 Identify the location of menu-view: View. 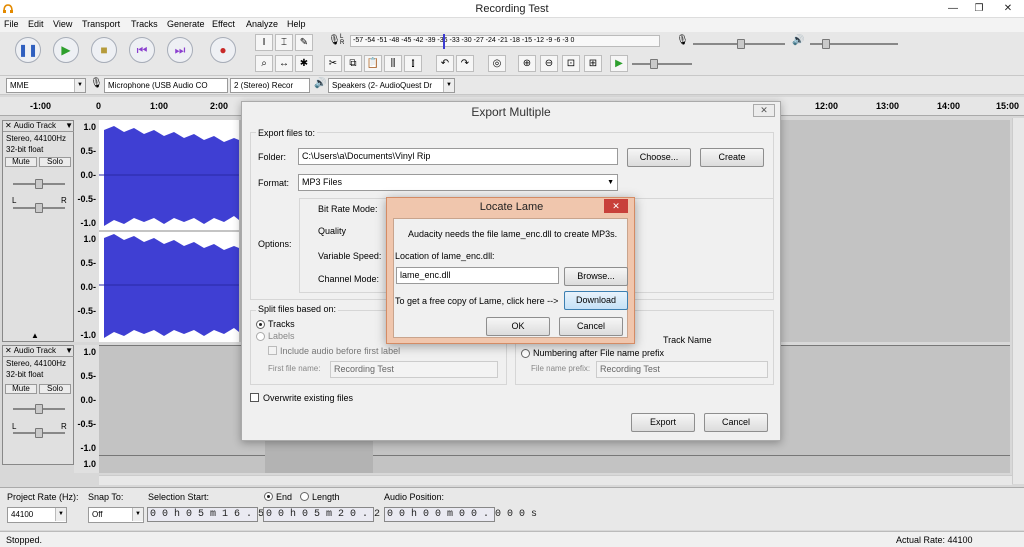
(62, 24).